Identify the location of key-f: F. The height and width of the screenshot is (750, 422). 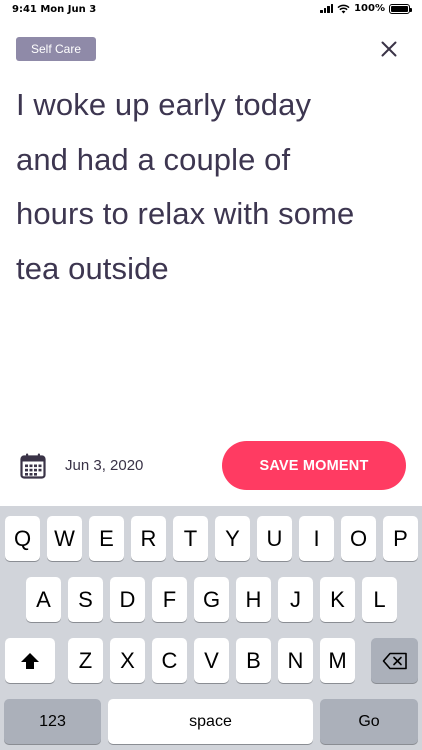
(169, 599).